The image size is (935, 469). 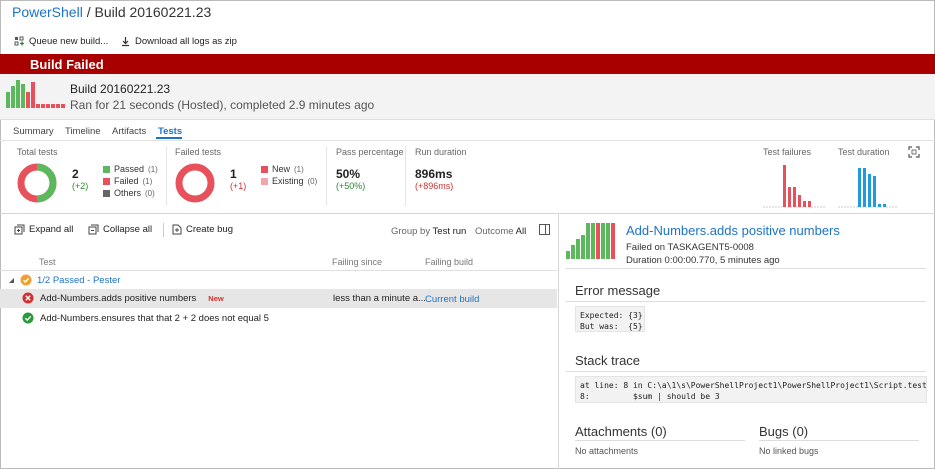 I want to click on download-logs-label: Download all logs as zip, so click(x=186, y=41).